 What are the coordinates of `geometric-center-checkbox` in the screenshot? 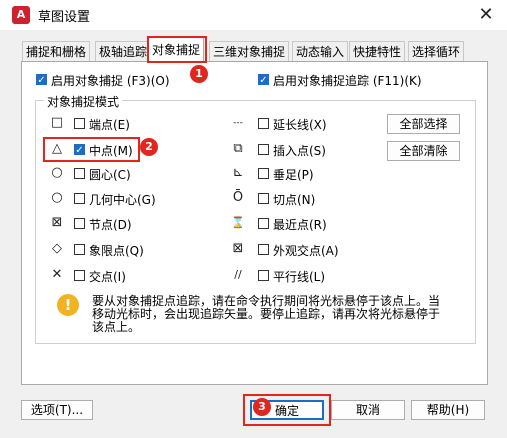 It's located at (79, 198).